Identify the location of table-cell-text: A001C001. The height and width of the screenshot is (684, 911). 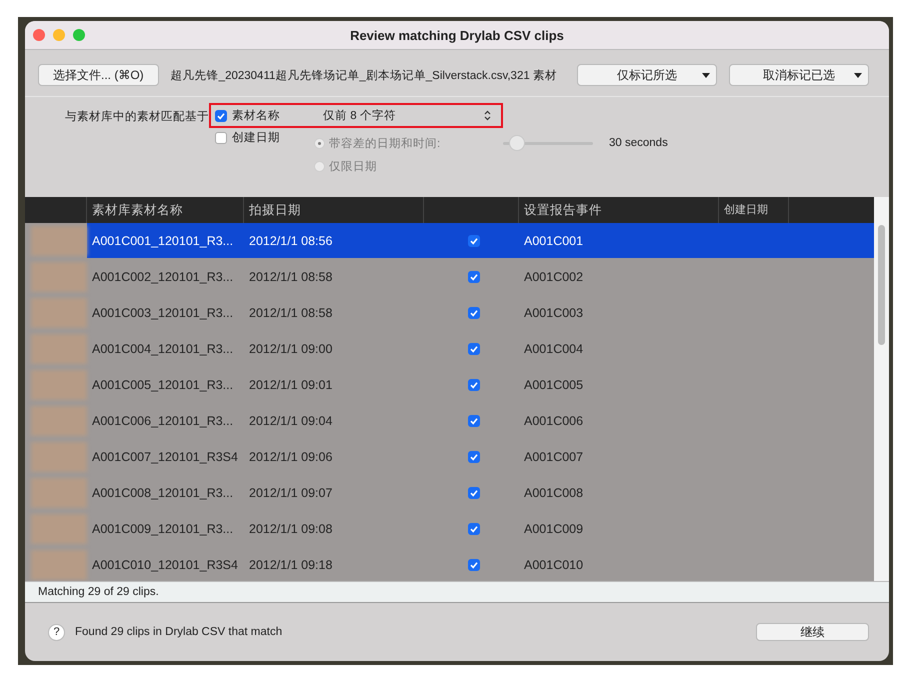
(553, 241).